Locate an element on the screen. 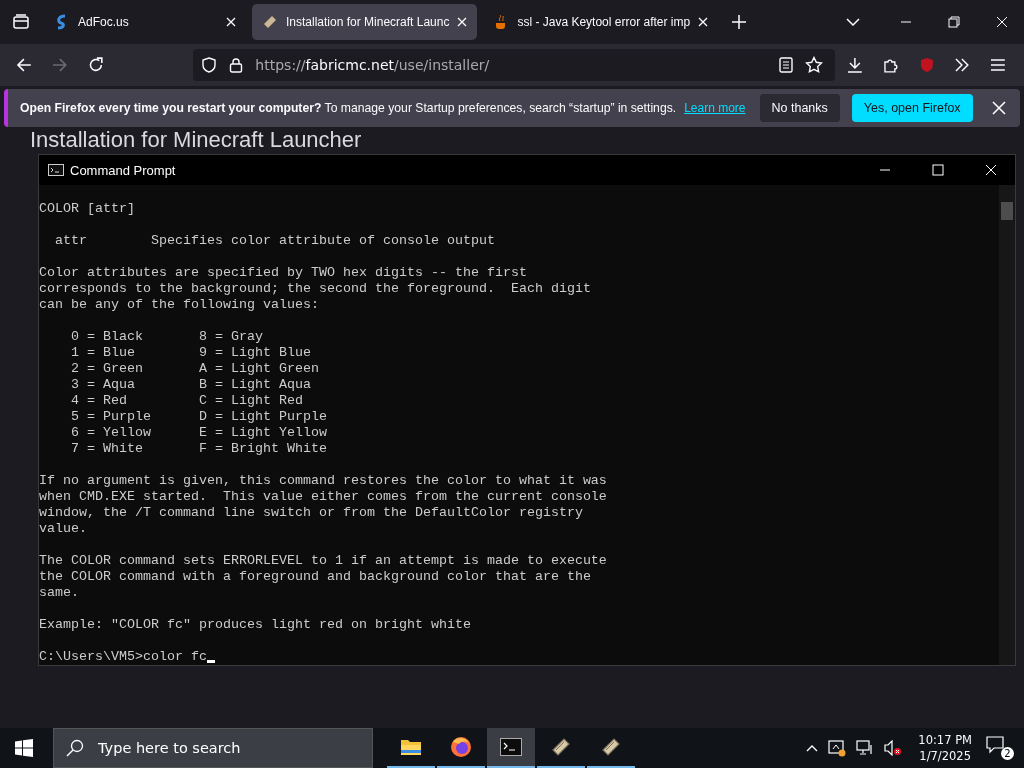 The image size is (1024, 768). chevrons-icon is located at coordinates (962, 65).